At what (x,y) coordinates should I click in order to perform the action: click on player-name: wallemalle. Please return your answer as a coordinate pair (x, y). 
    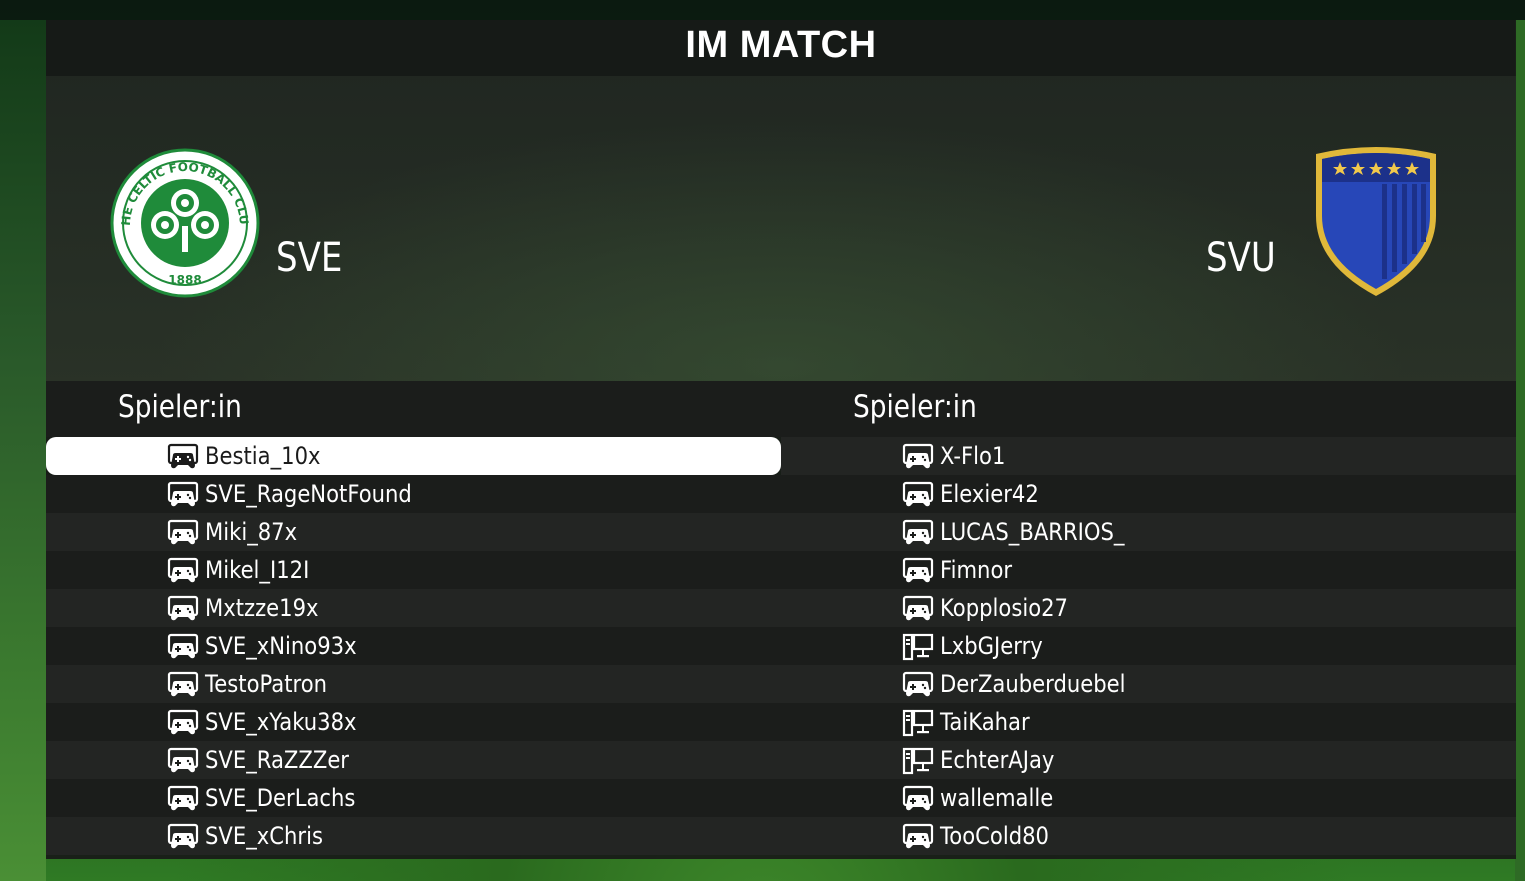
    Looking at the image, I should click on (997, 798).